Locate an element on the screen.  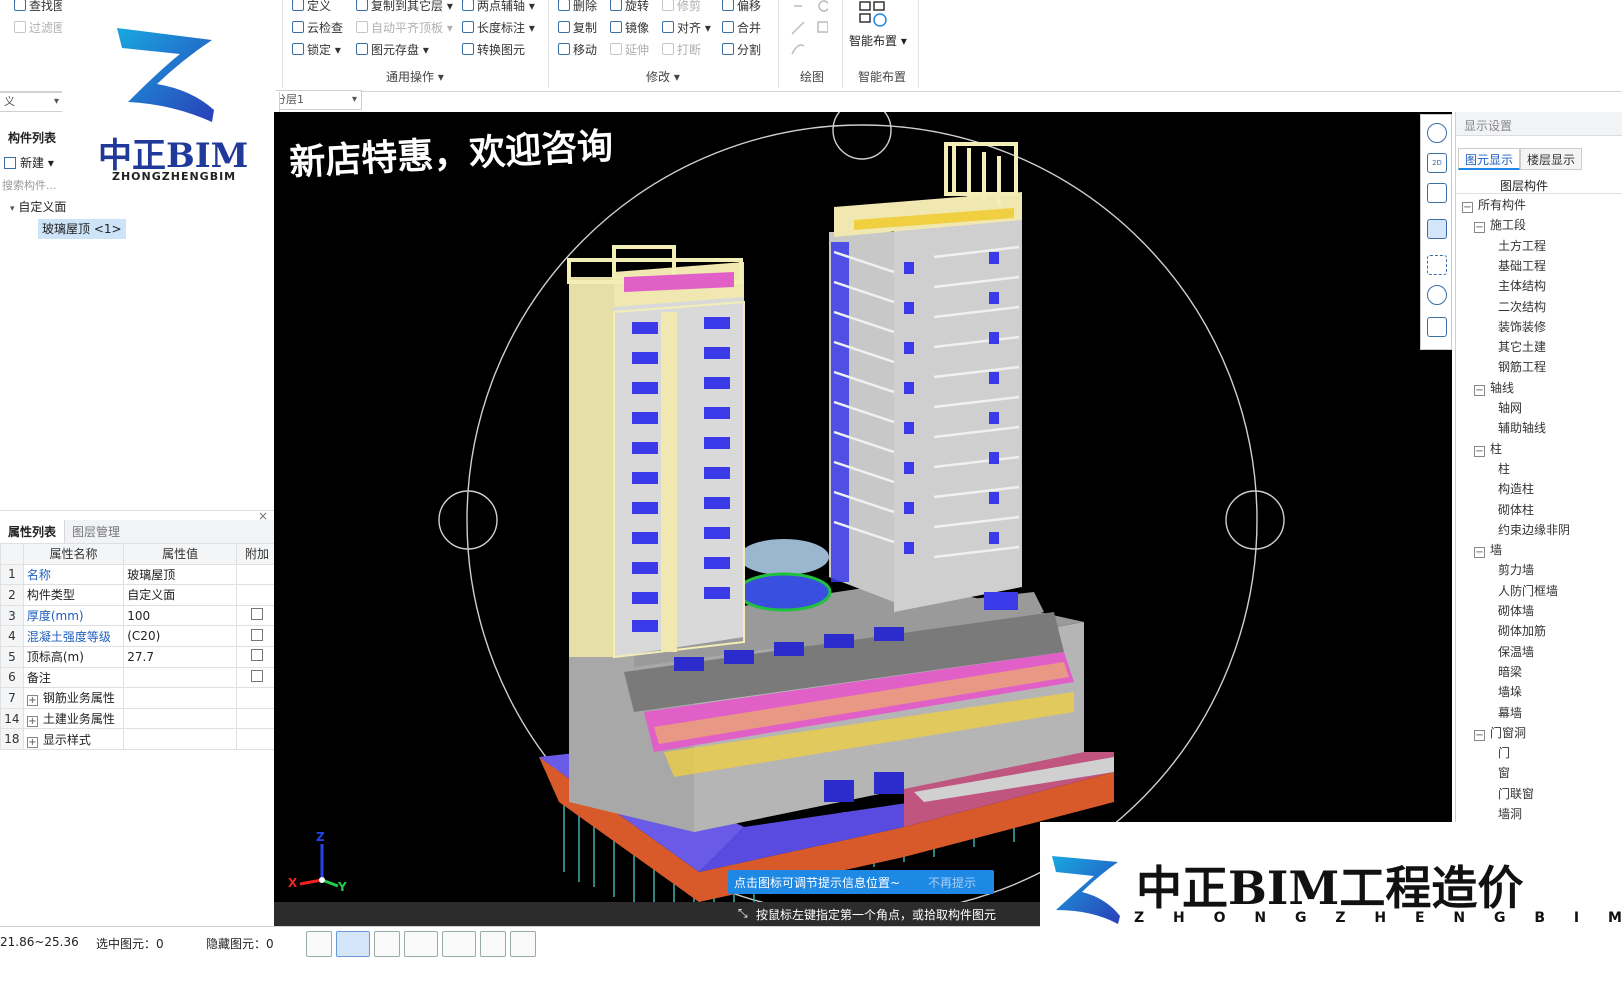
property-row: 7 + 钢筋业务属性 is located at coordinates (139, 698).